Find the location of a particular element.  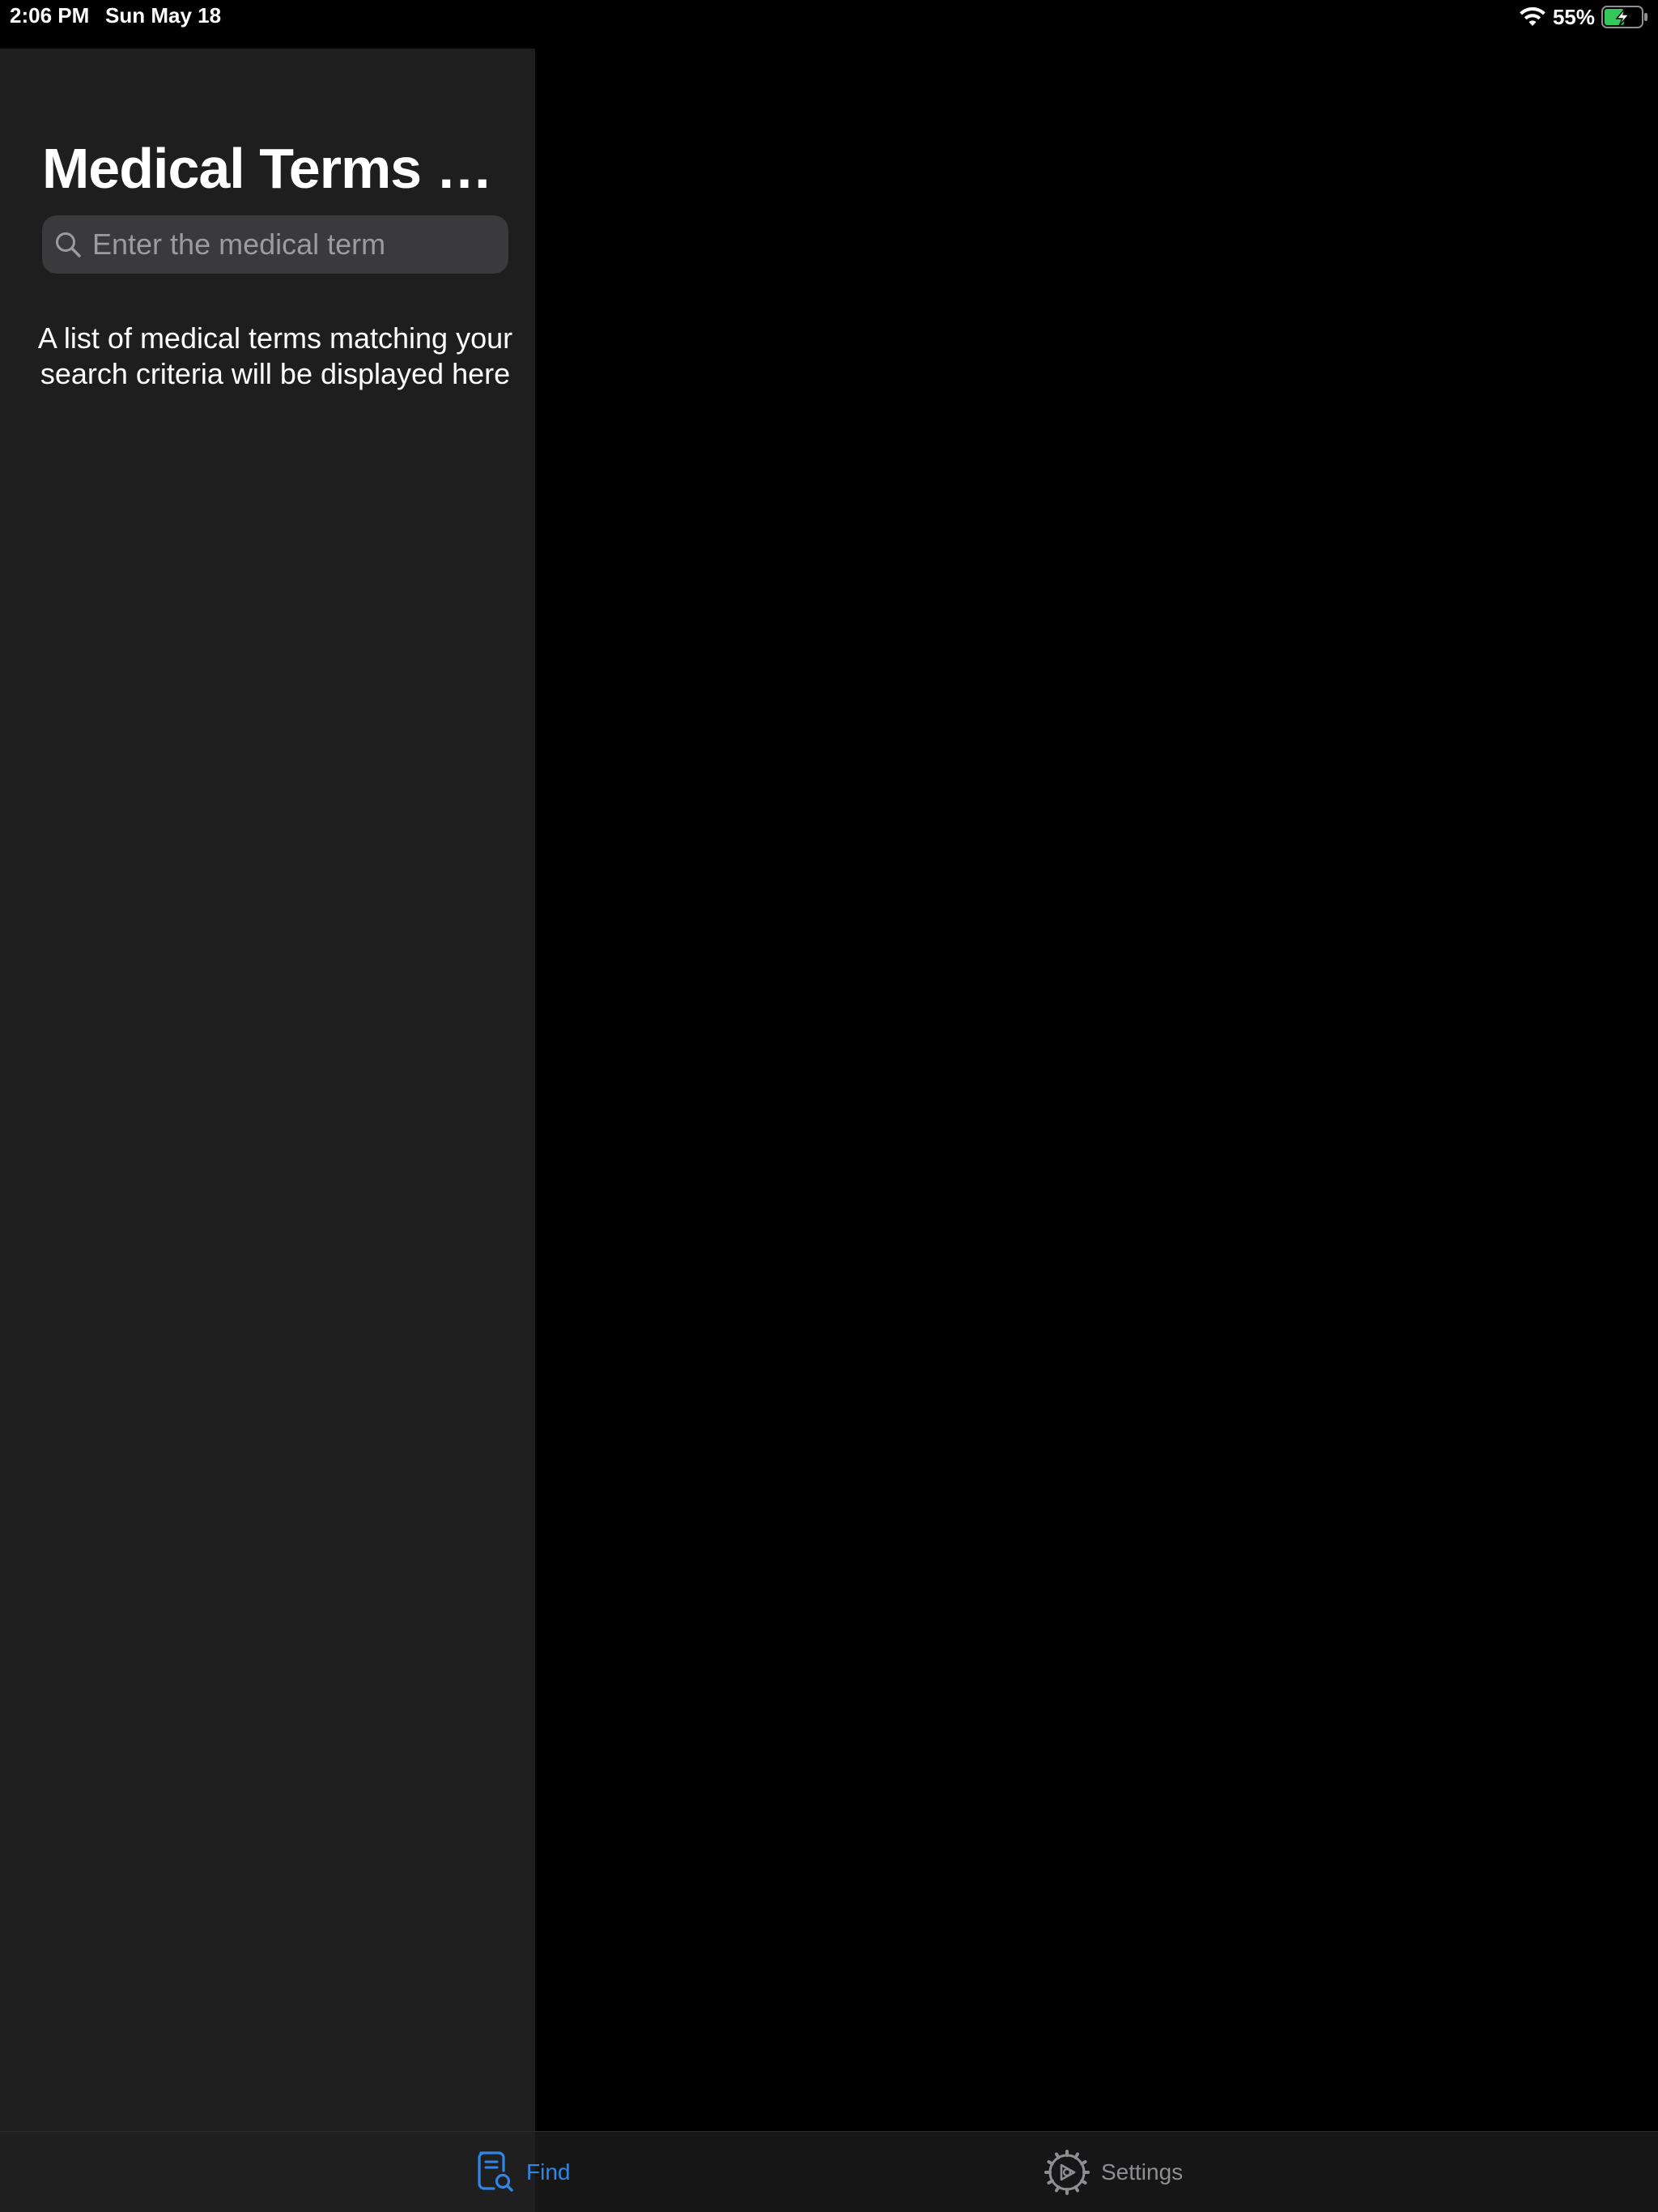

tab-find: Find is located at coordinates (523, 2172).